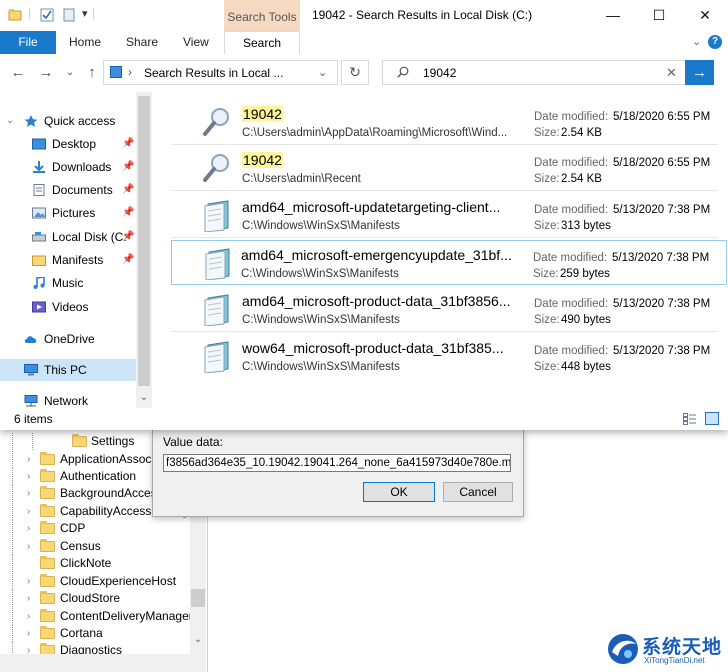 The width and height of the screenshot is (728, 672). Describe the element at coordinates (89, 237) in the screenshot. I see `nav-item-label: Local Disk (C:` at that location.